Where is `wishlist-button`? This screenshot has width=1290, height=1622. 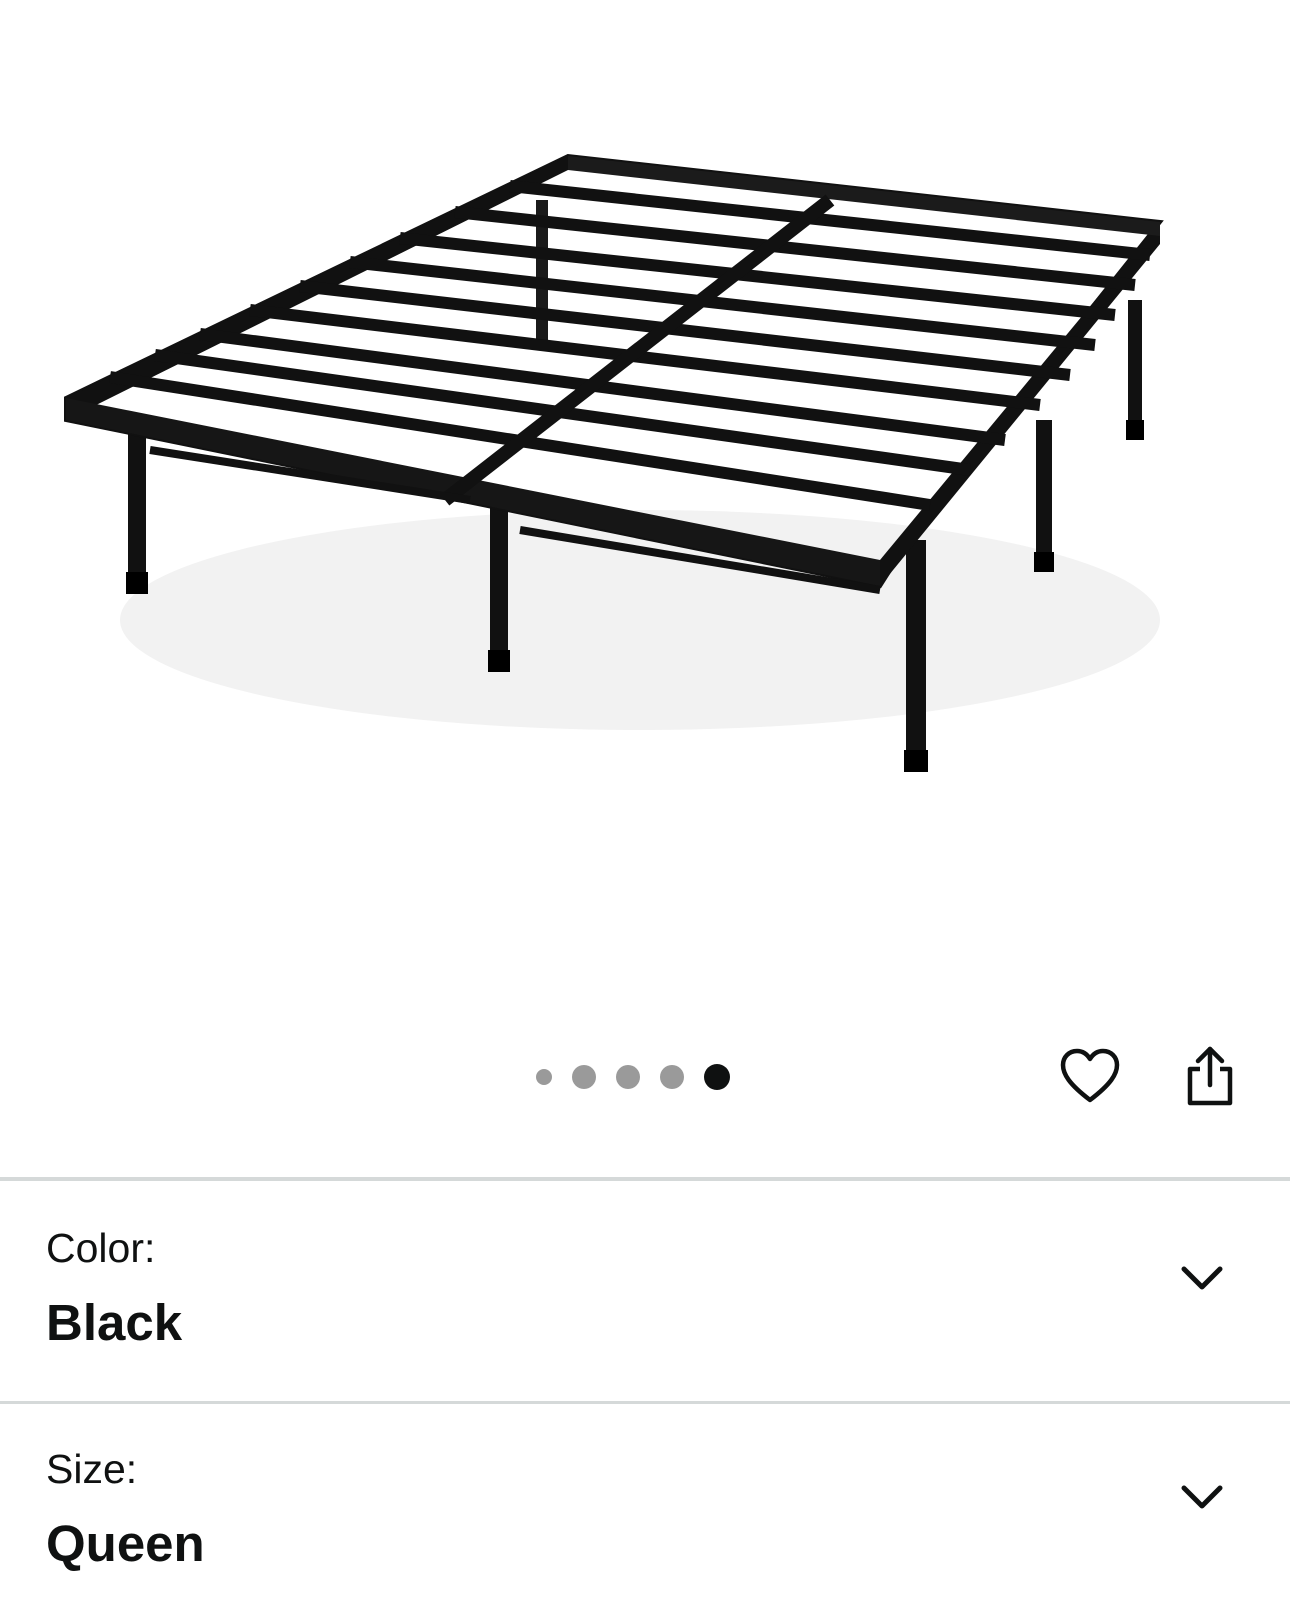 wishlist-button is located at coordinates (1090, 1076).